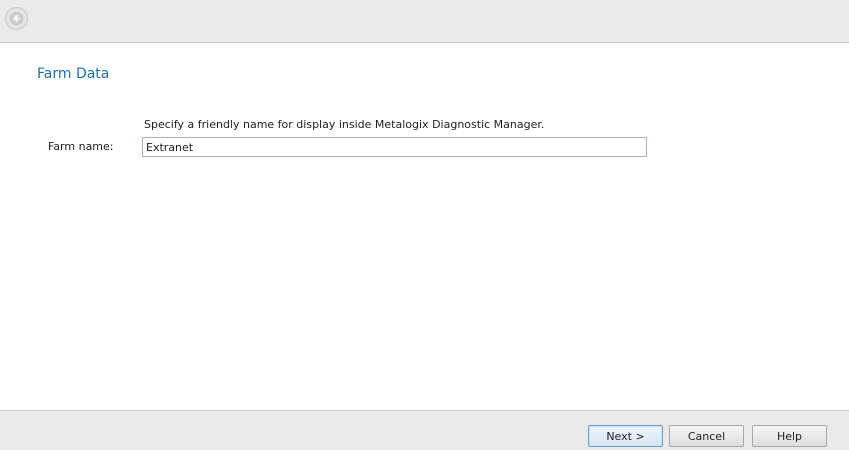 Image resolution: width=849 pixels, height=450 pixels. Describe the element at coordinates (424, 430) in the screenshot. I see `bottom-bar: Next > Cancel Help` at that location.